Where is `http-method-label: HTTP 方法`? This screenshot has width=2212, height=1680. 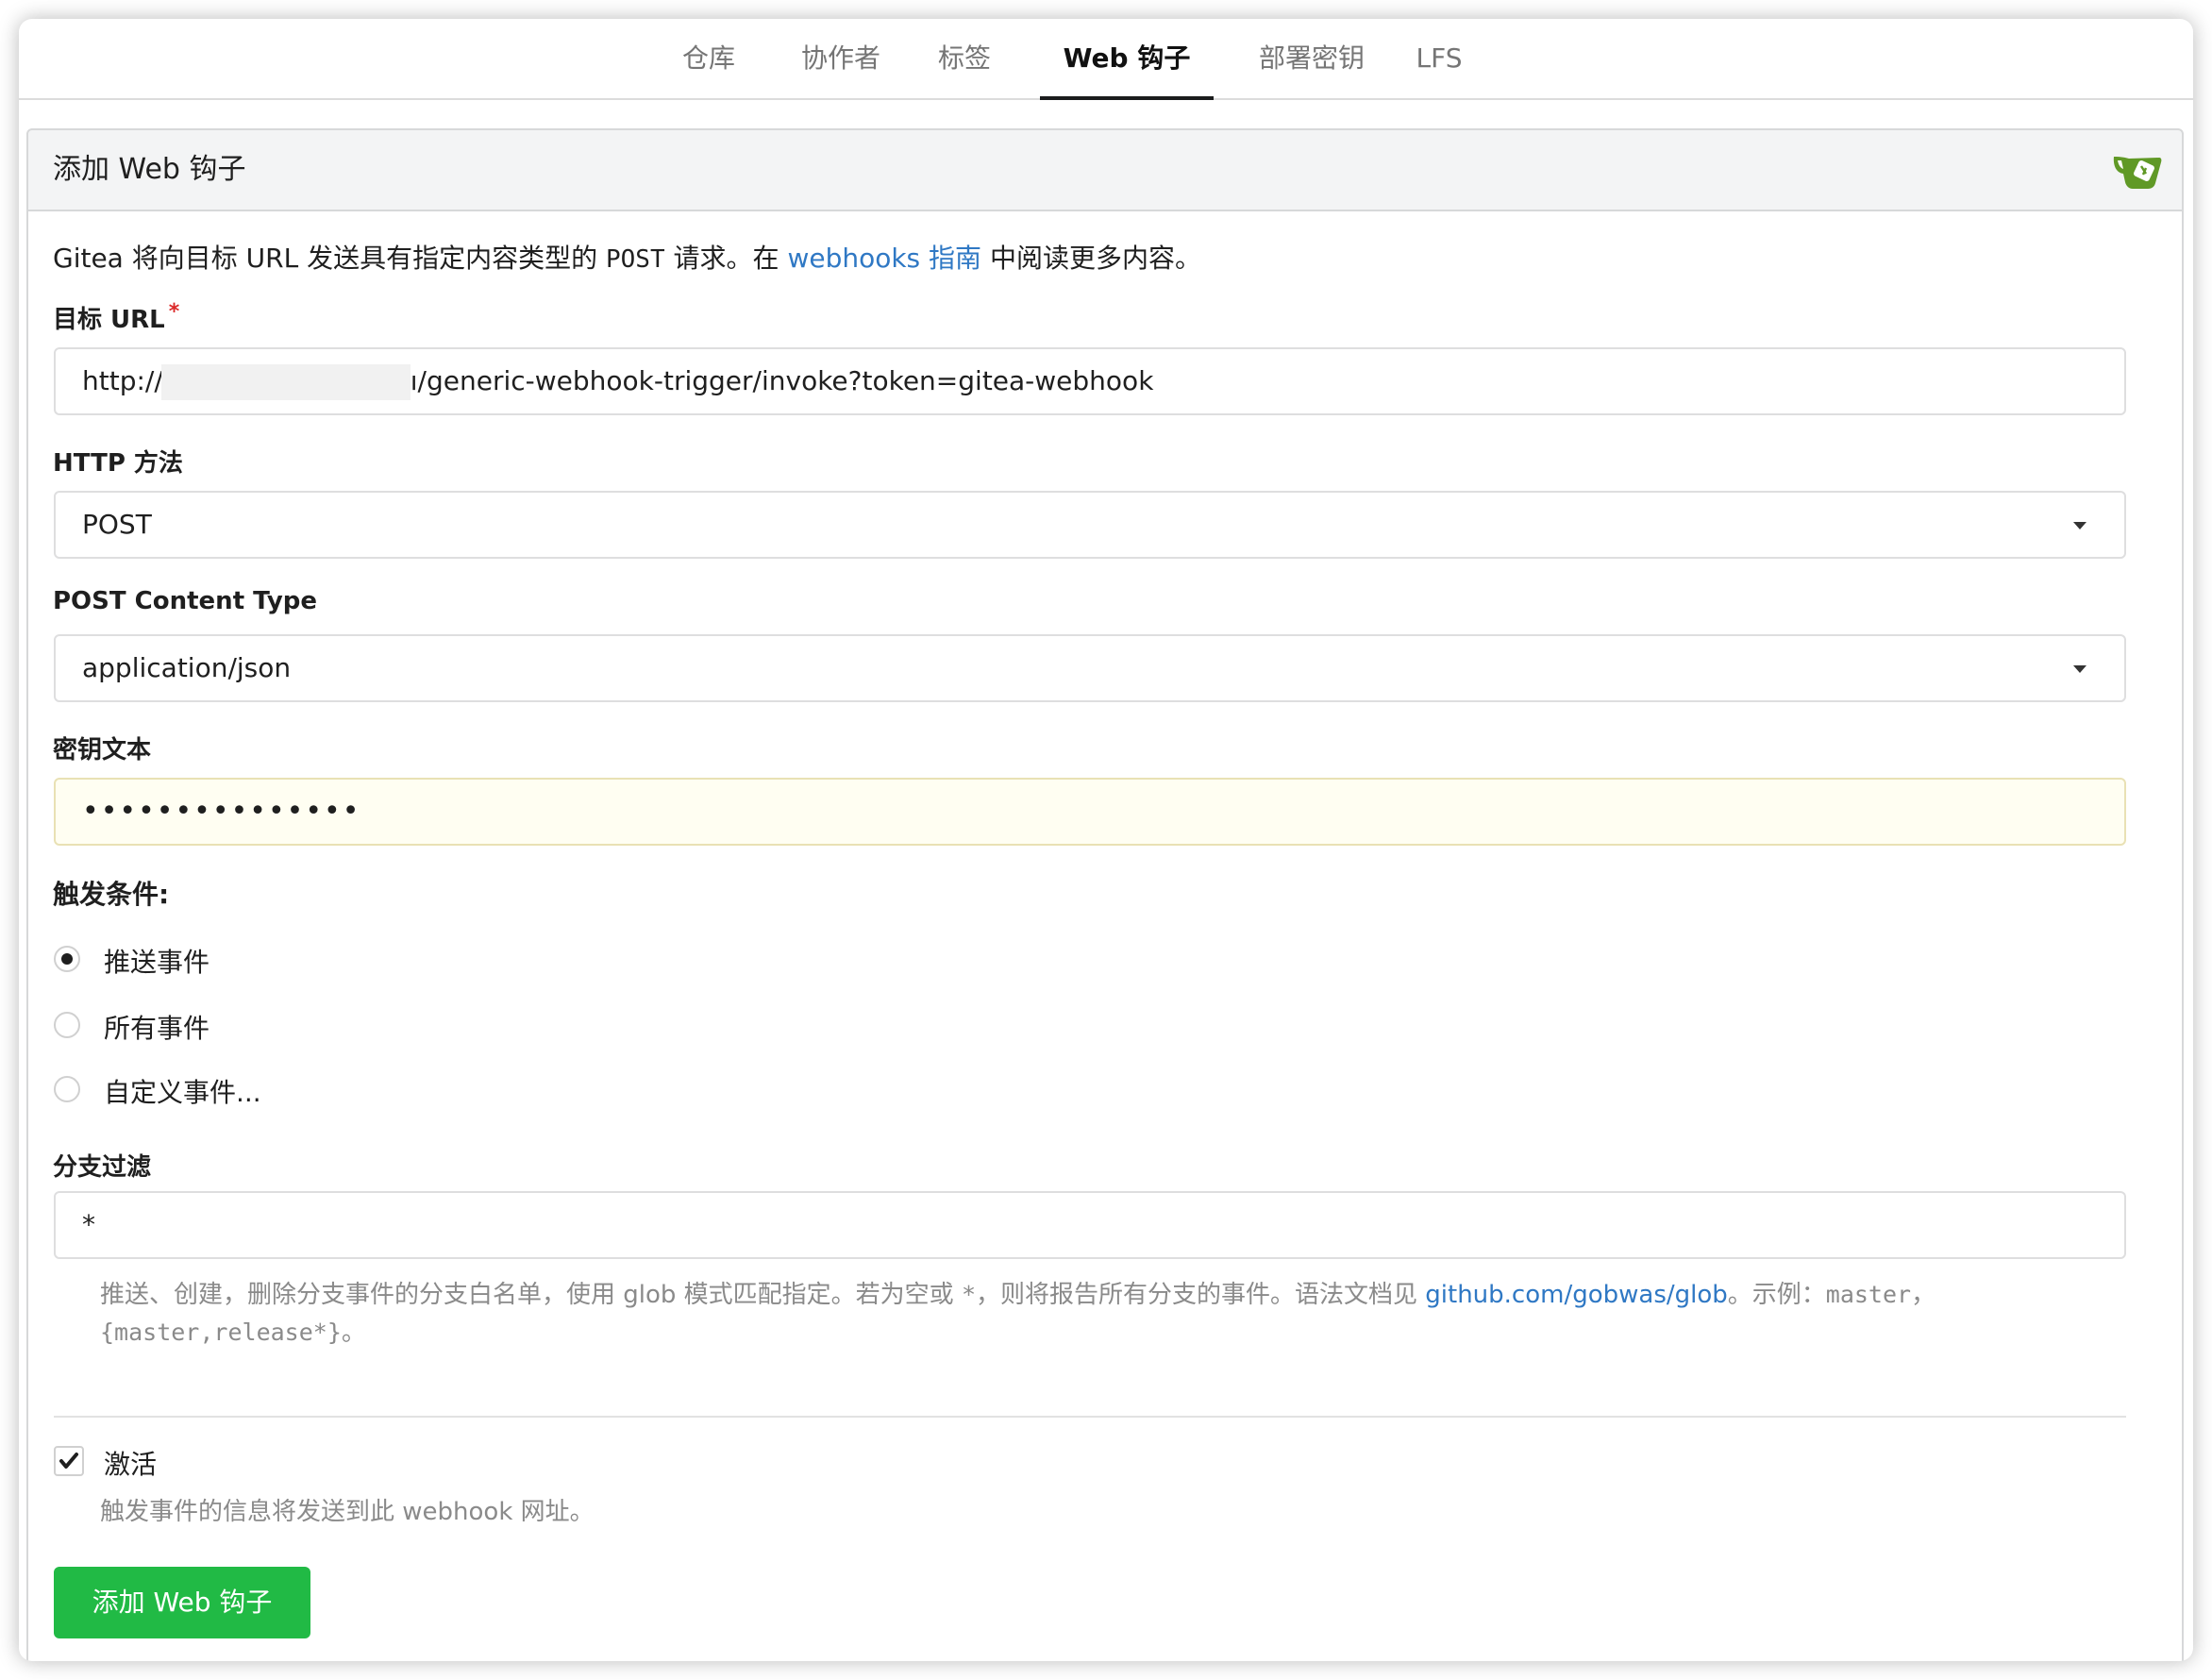
http-method-label: HTTP 方法 is located at coordinates (118, 463).